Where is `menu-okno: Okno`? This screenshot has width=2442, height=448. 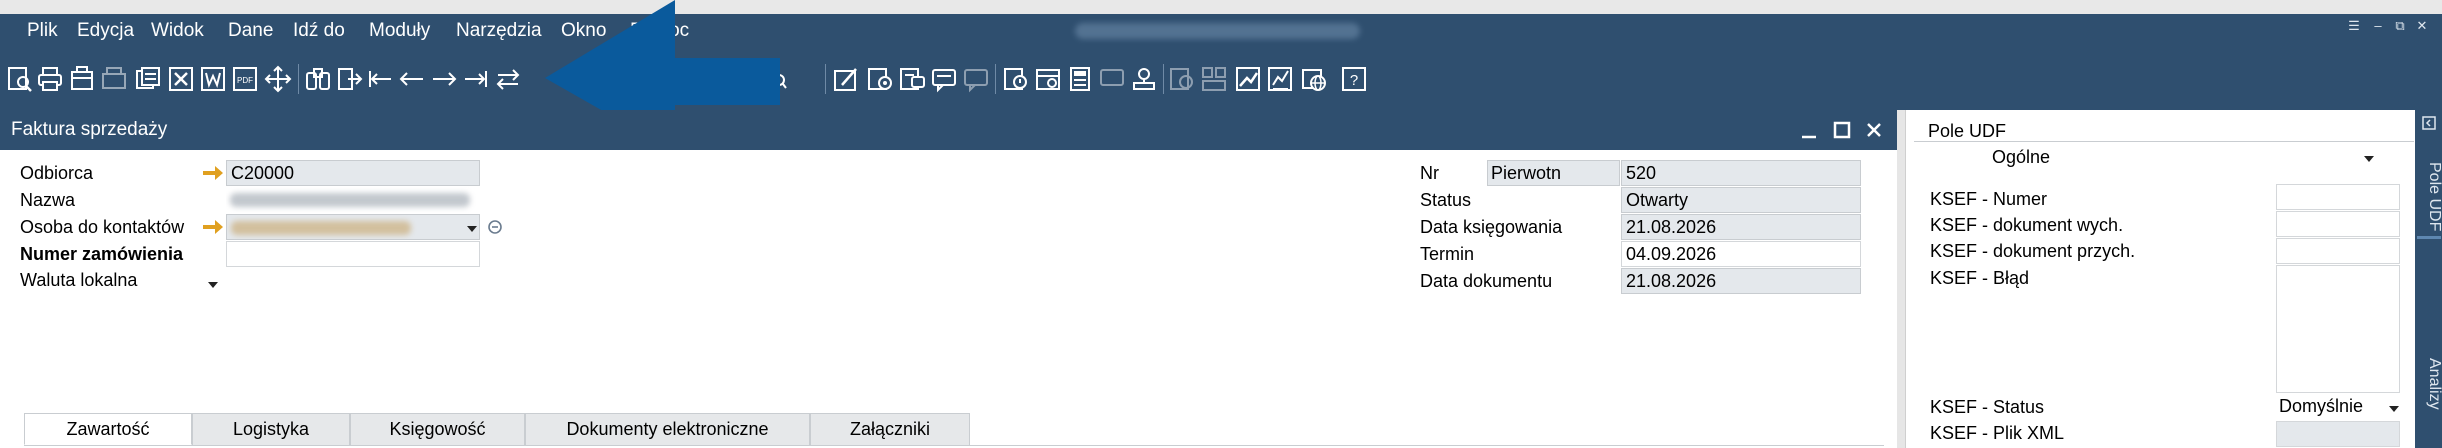 menu-okno: Okno is located at coordinates (583, 31).